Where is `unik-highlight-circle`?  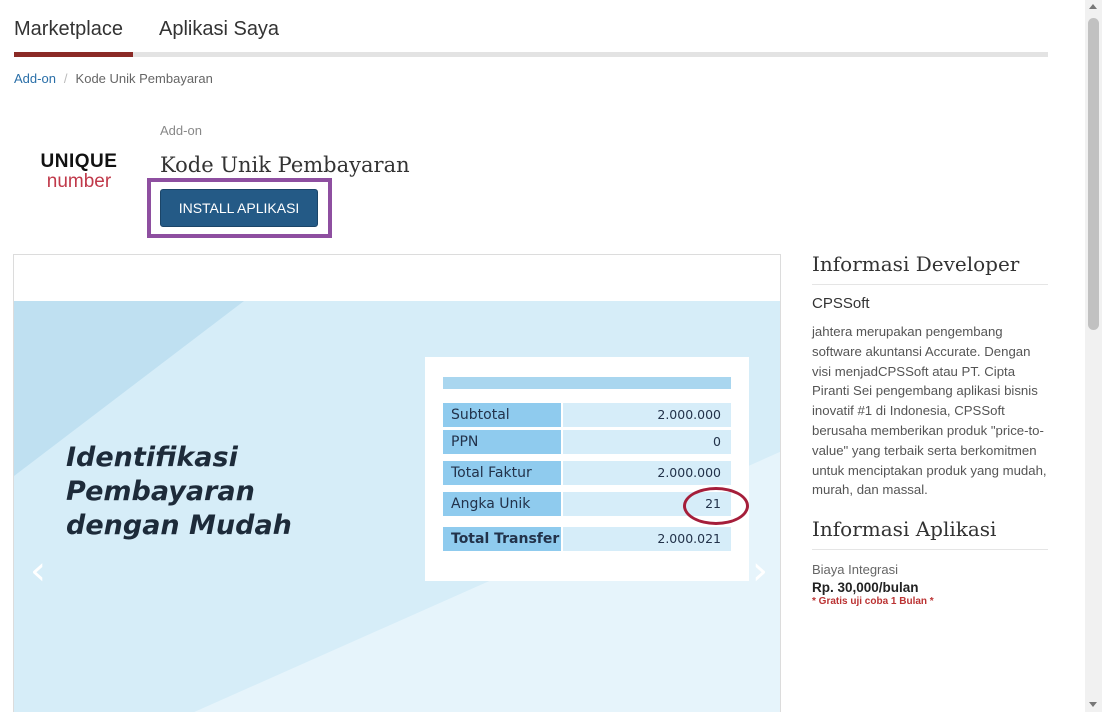
unik-highlight-circle is located at coordinates (716, 506).